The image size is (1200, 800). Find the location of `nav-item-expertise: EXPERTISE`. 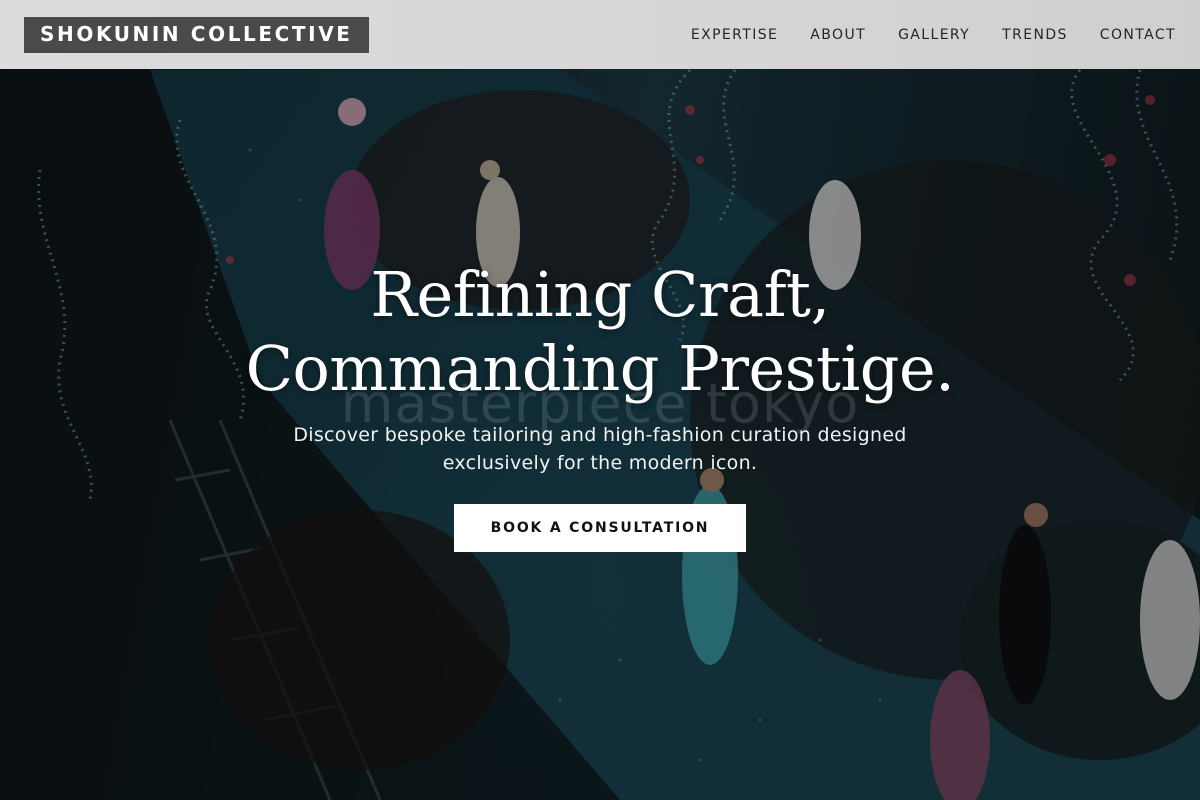

nav-item-expertise: EXPERTISE is located at coordinates (734, 35).